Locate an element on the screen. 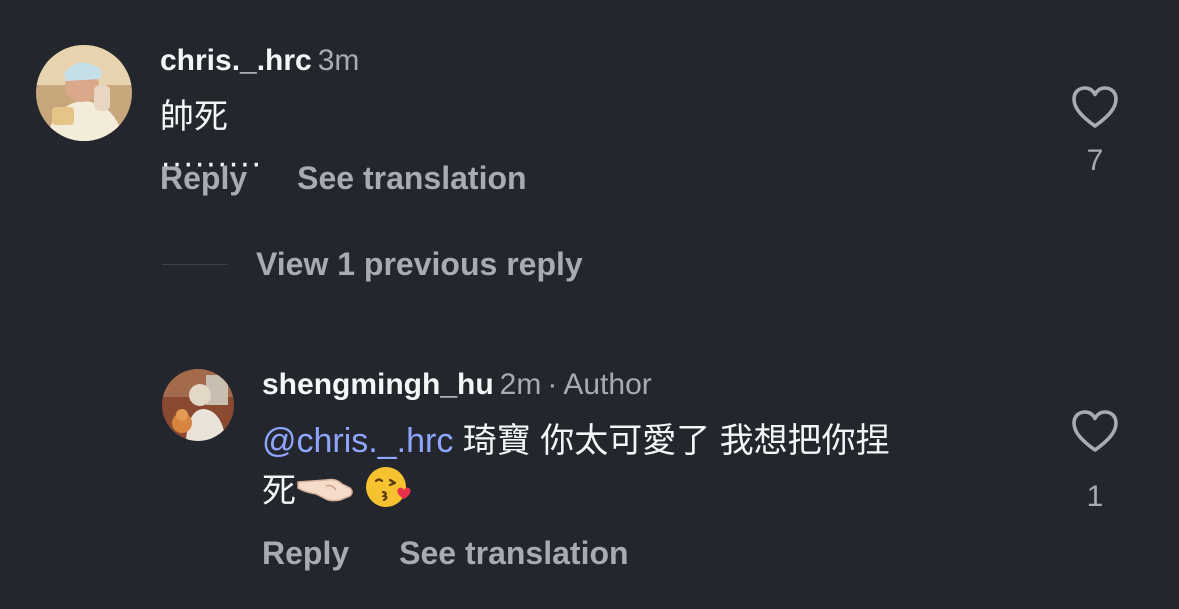  like-count: 7 is located at coordinates (1095, 160).